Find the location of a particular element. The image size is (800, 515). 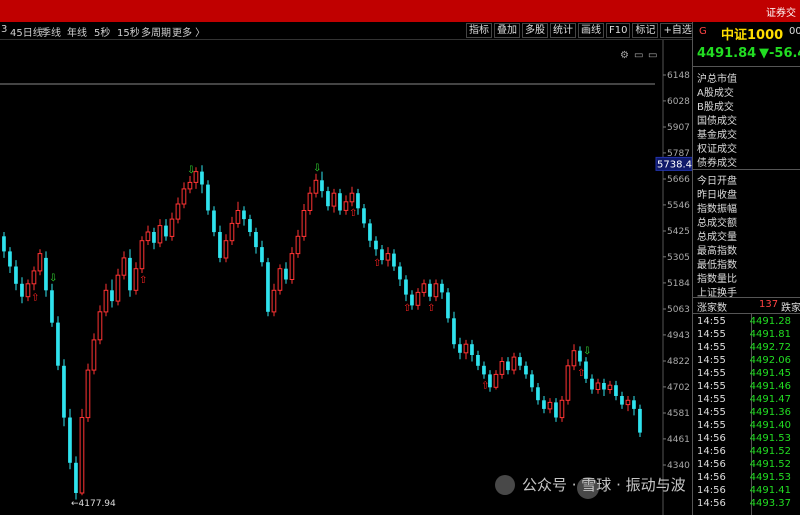

tick-row: 14:55 4491.45 is located at coordinates (746, 374).